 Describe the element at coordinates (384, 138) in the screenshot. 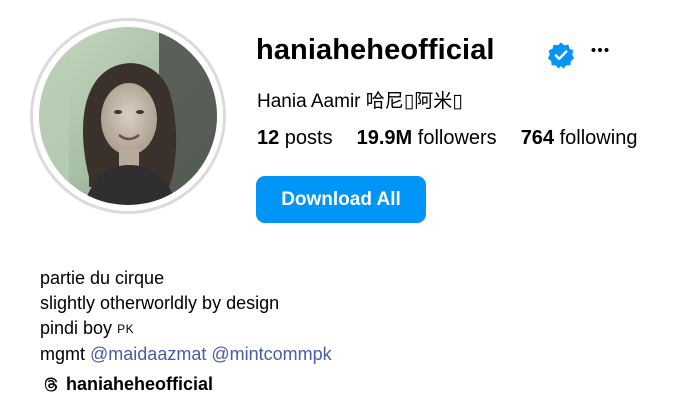

I see `followers-count: 19.9M` at that location.